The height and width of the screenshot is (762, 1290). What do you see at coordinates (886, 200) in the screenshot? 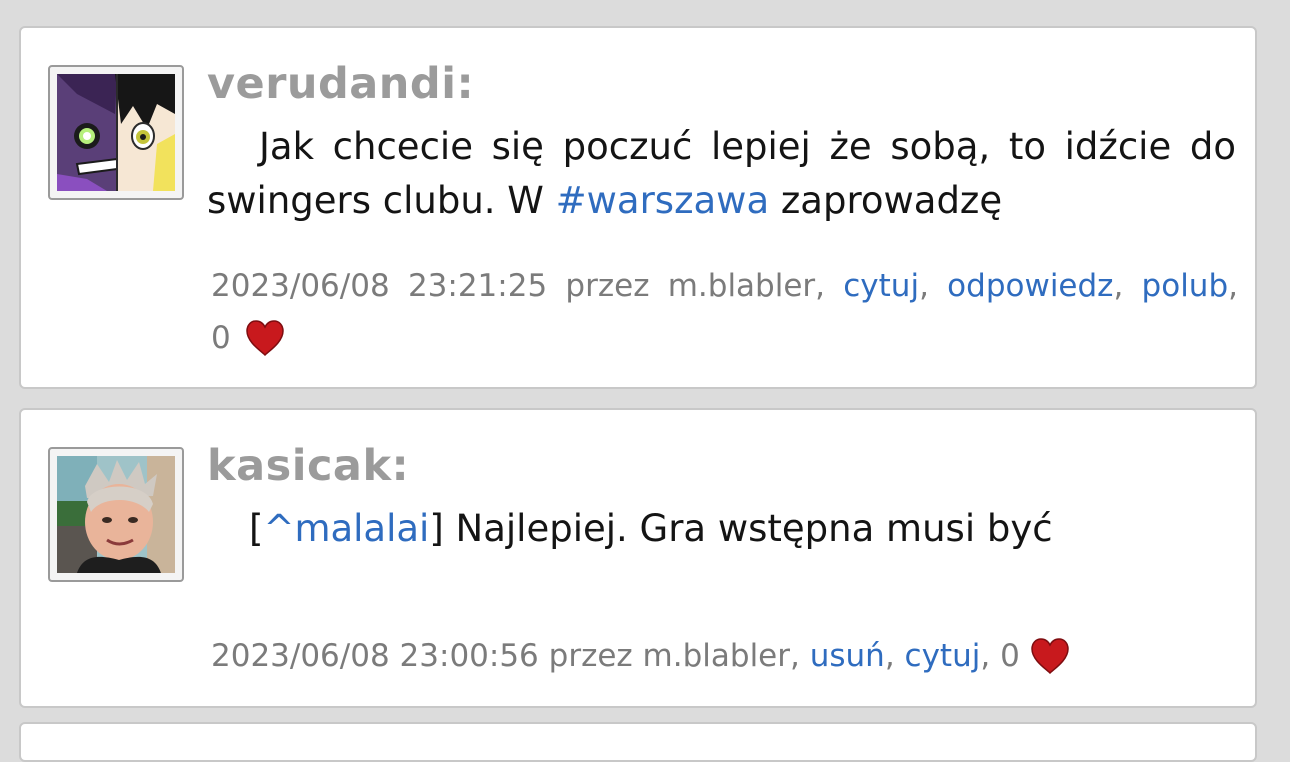
I see `post-text-after: zaprowadzę` at bounding box center [886, 200].